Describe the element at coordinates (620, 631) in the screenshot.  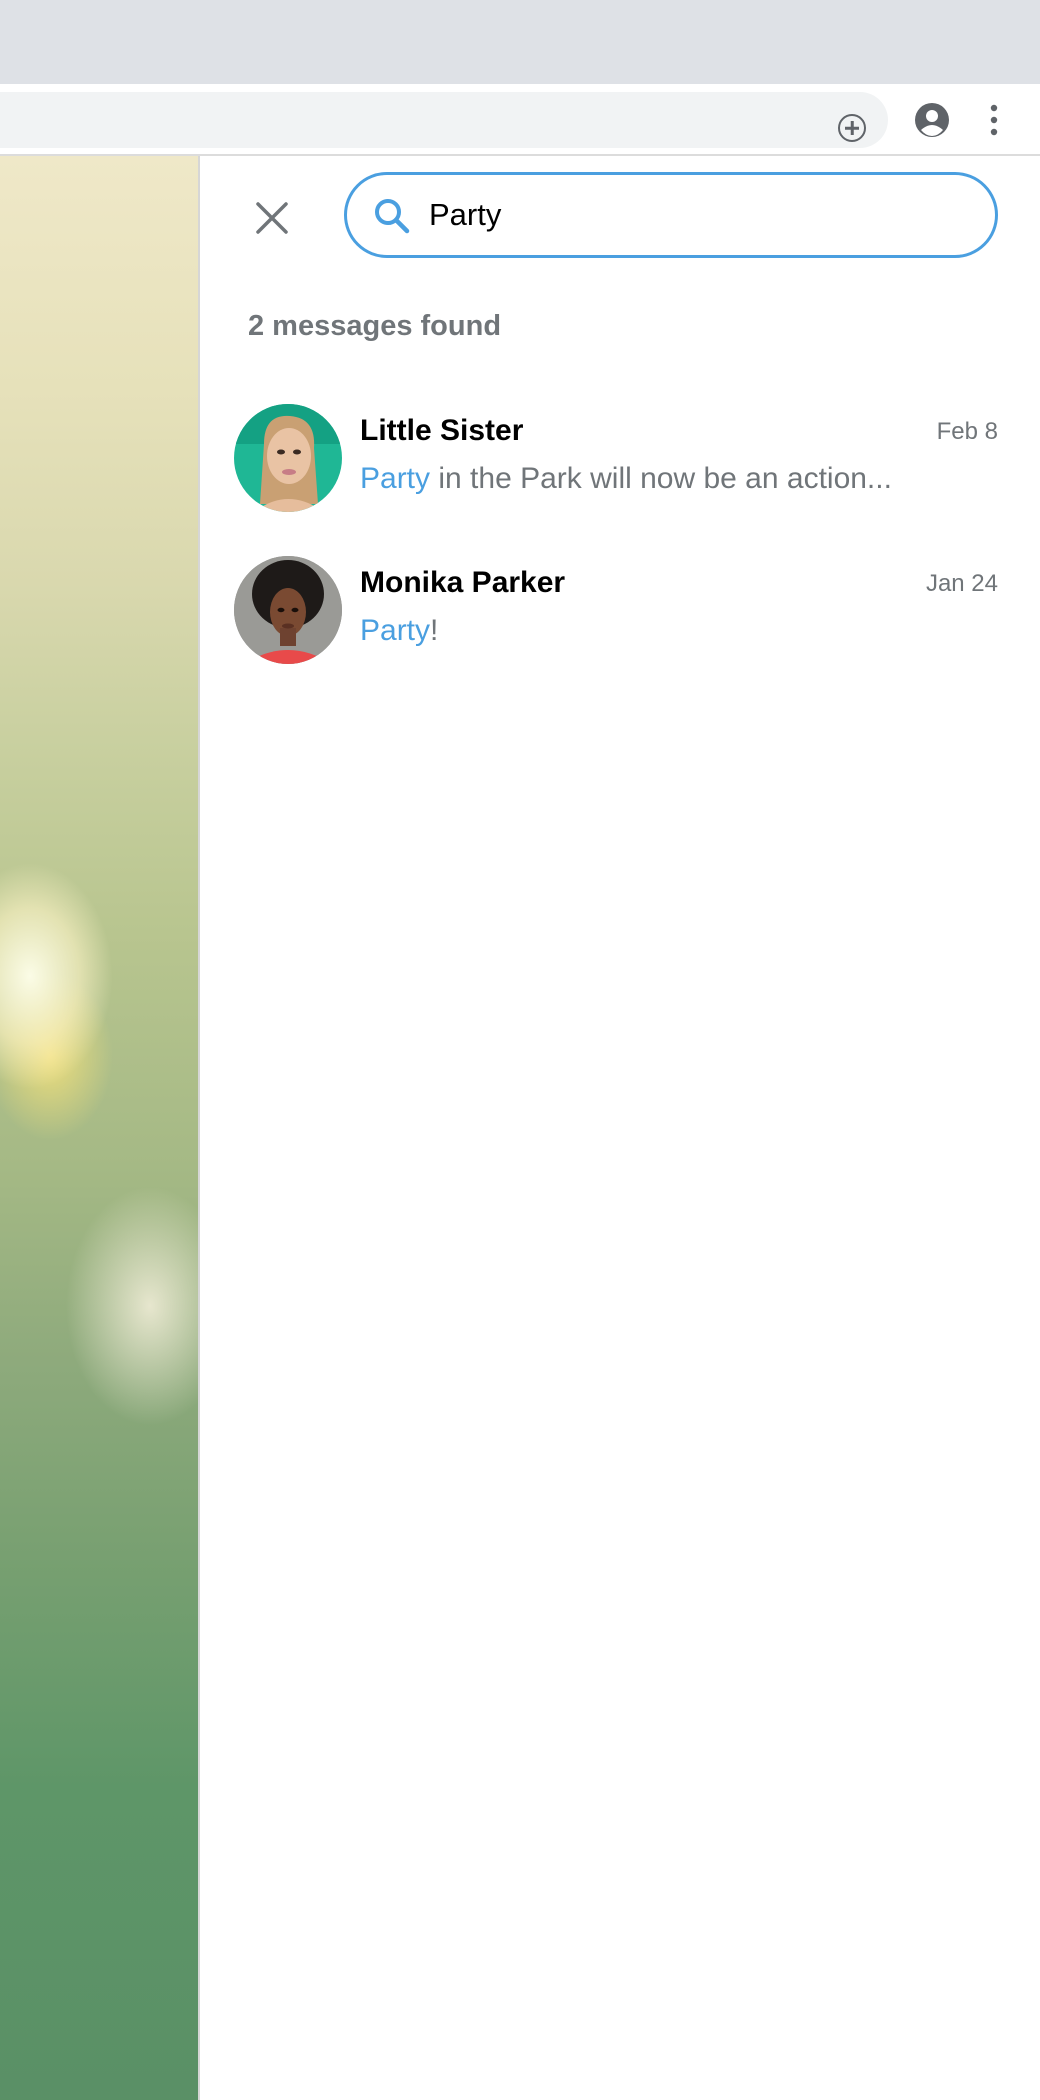
I see `search-result-item: Monika Parker Jan 24 Party!` at that location.